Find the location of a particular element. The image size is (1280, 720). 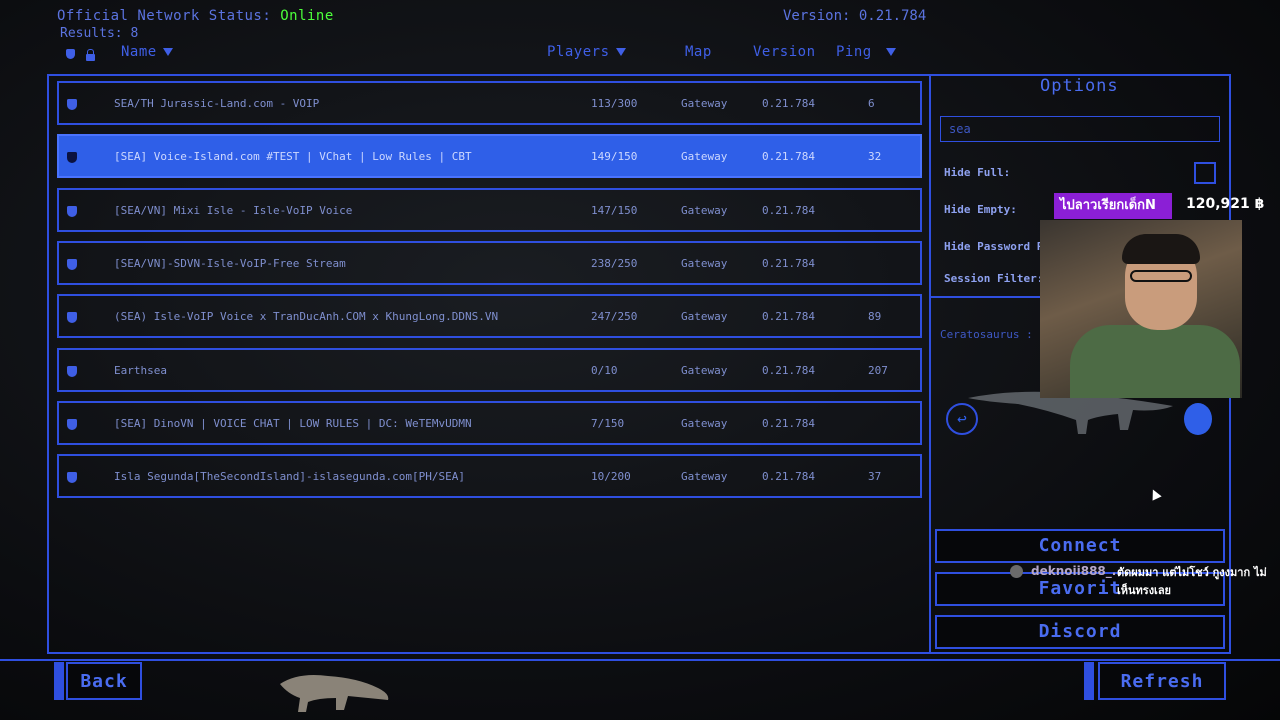

server-players: 113/300 is located at coordinates (614, 103).